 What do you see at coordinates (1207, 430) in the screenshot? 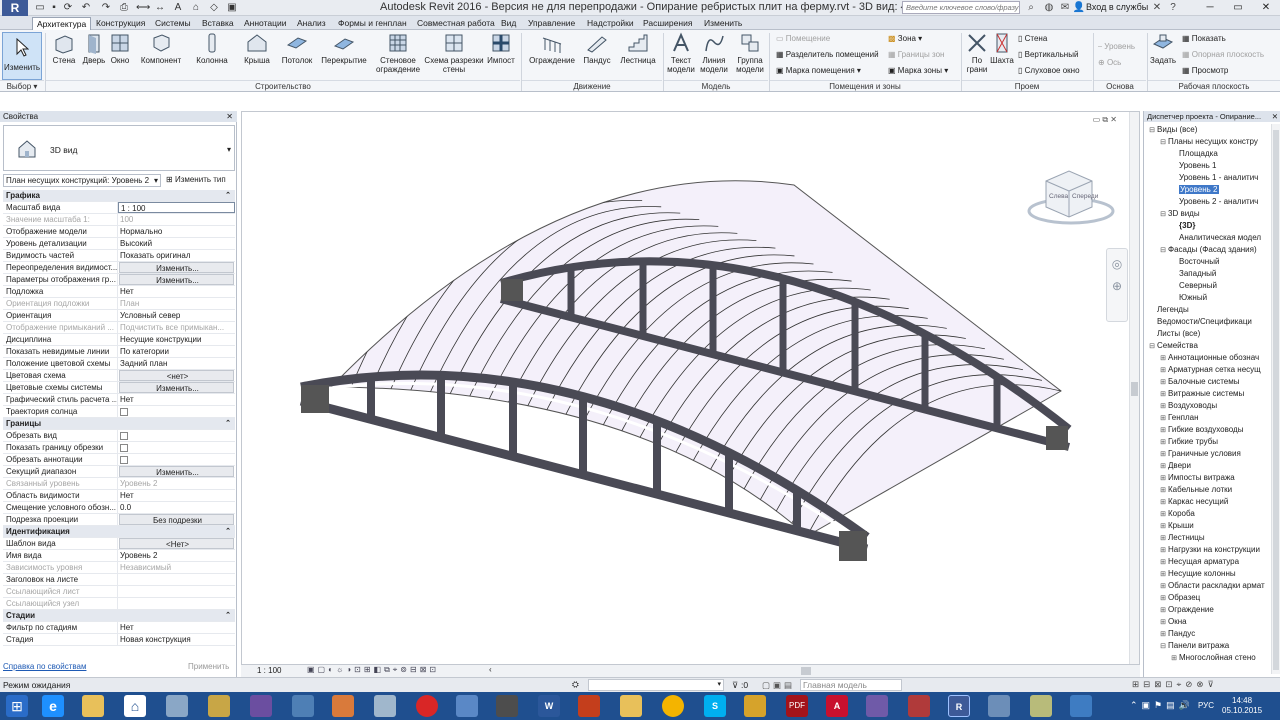
I see `browser-node: ⊞ Гибкие воздуховоды` at bounding box center [1207, 430].